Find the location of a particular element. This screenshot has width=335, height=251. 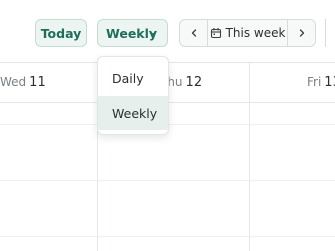

previous-week-button is located at coordinates (194, 33).